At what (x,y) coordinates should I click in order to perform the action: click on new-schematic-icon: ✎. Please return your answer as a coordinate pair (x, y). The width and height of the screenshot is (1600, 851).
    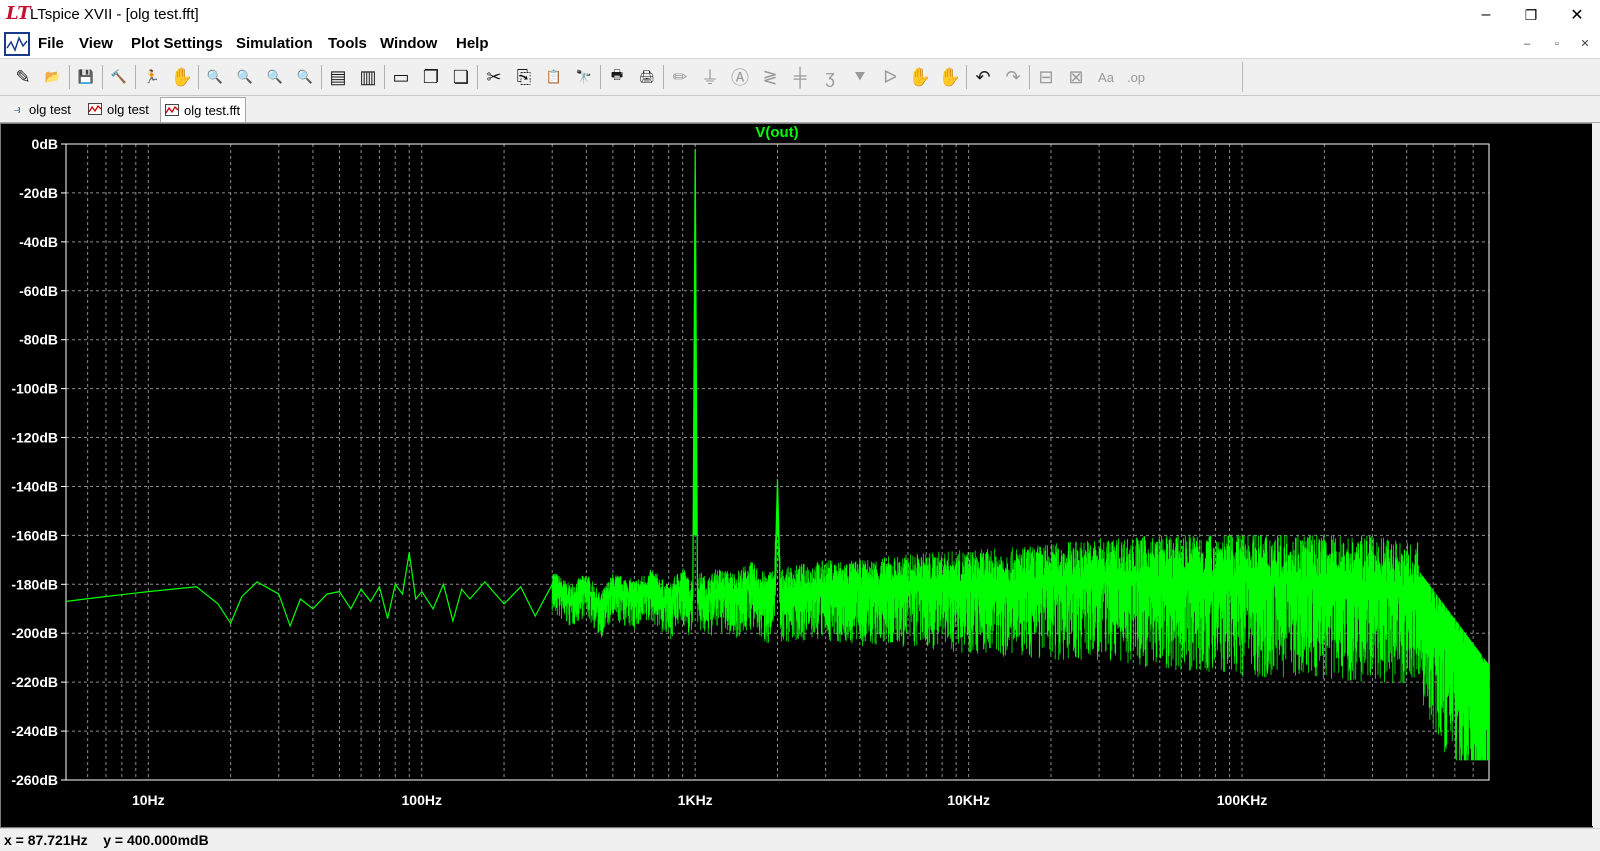
    Looking at the image, I should click on (23, 77).